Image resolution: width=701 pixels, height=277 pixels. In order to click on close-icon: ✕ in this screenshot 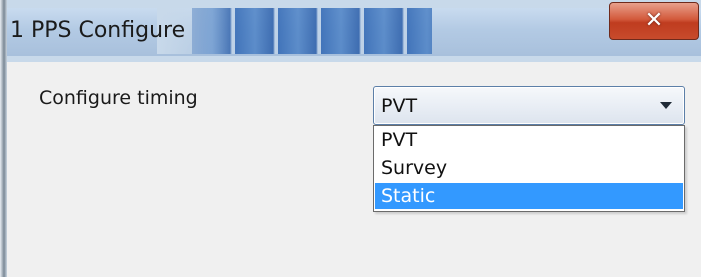, I will do `click(654, 20)`.